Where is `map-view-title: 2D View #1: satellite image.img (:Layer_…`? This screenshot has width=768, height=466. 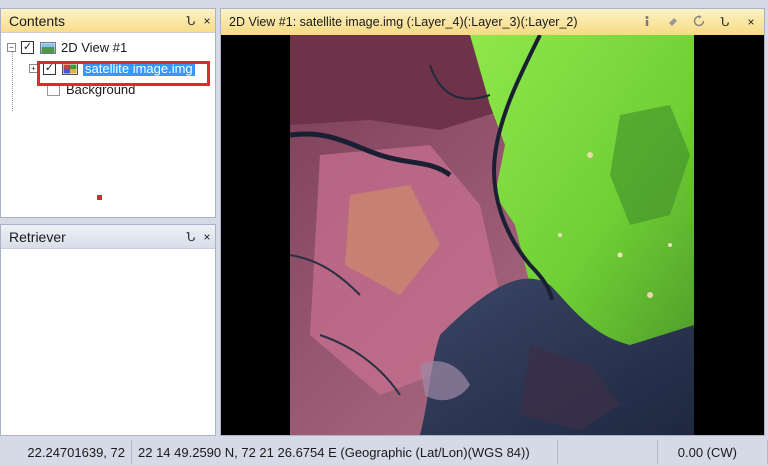 map-view-title: 2D View #1: satellite image.img (:Layer_… is located at coordinates (403, 22).